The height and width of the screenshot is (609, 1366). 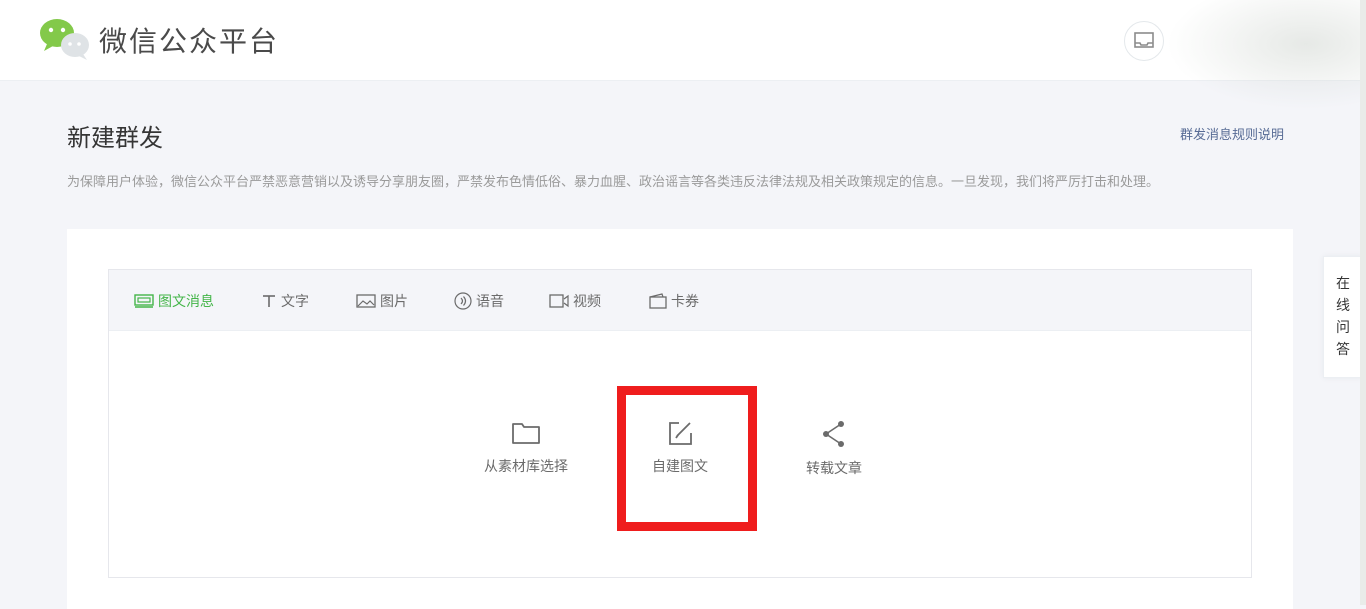 I want to click on tab-news: 图文消息, so click(x=174, y=301).